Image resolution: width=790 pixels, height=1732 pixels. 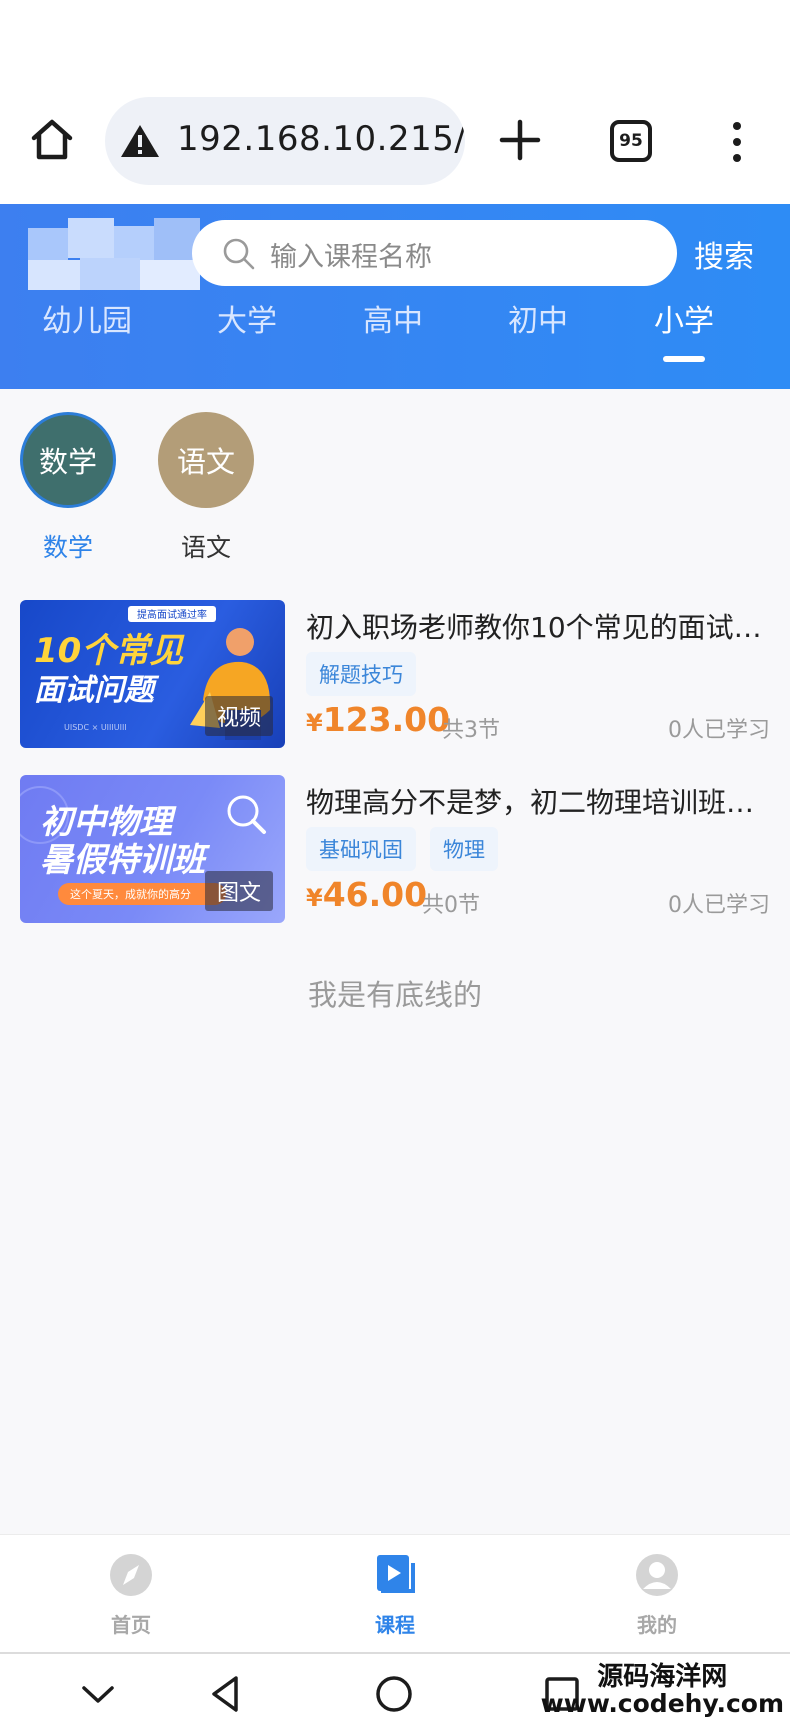 I want to click on profile-icon, so click(x=657, y=1575).